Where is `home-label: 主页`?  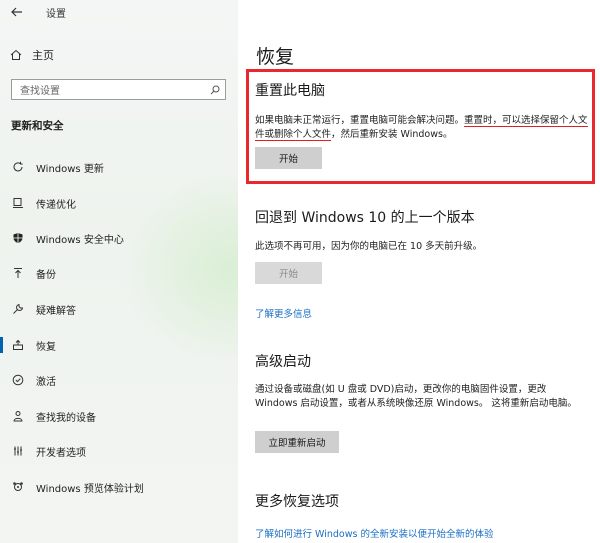
home-label: 主页 is located at coordinates (43, 55).